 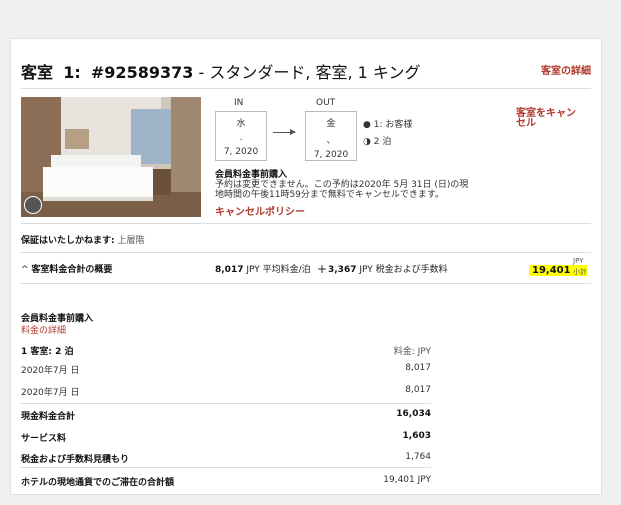 What do you see at coordinates (239, 103) in the screenshot?
I see `checkin-label: IN` at bounding box center [239, 103].